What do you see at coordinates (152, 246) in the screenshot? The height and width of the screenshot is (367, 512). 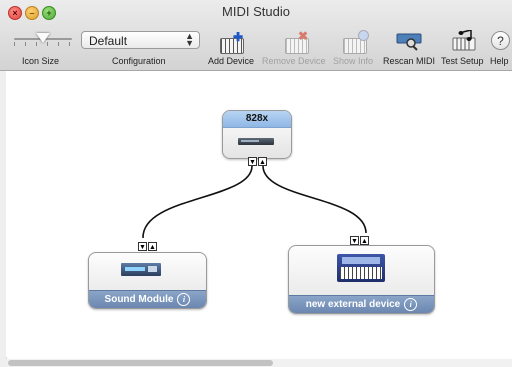 I see `sound-module-in-port: ▲` at bounding box center [152, 246].